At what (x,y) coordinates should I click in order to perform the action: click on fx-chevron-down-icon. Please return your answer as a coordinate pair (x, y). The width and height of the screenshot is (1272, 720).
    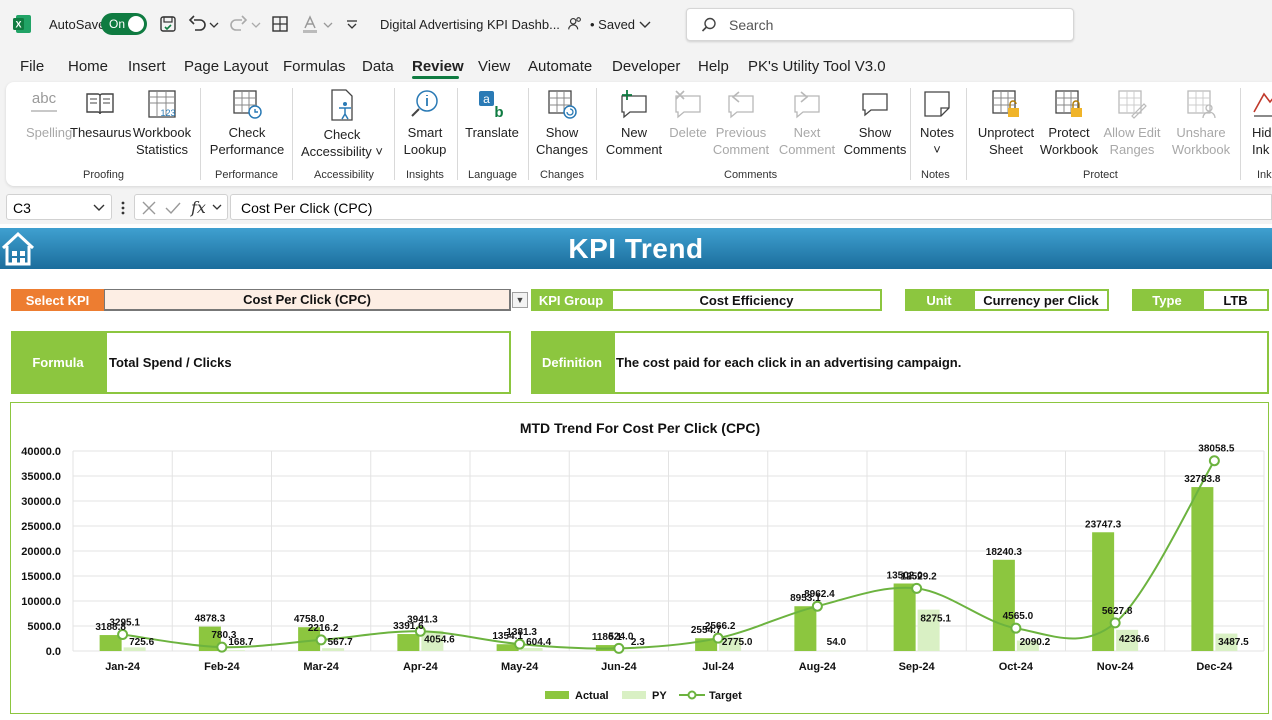
    Looking at the image, I should click on (217, 208).